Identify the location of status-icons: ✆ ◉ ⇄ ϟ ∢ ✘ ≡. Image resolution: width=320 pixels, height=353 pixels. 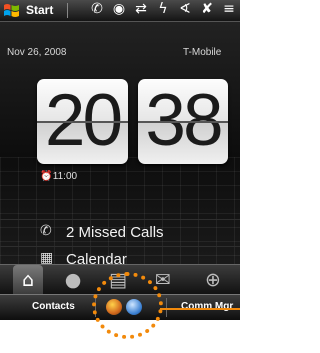
(163, 9).